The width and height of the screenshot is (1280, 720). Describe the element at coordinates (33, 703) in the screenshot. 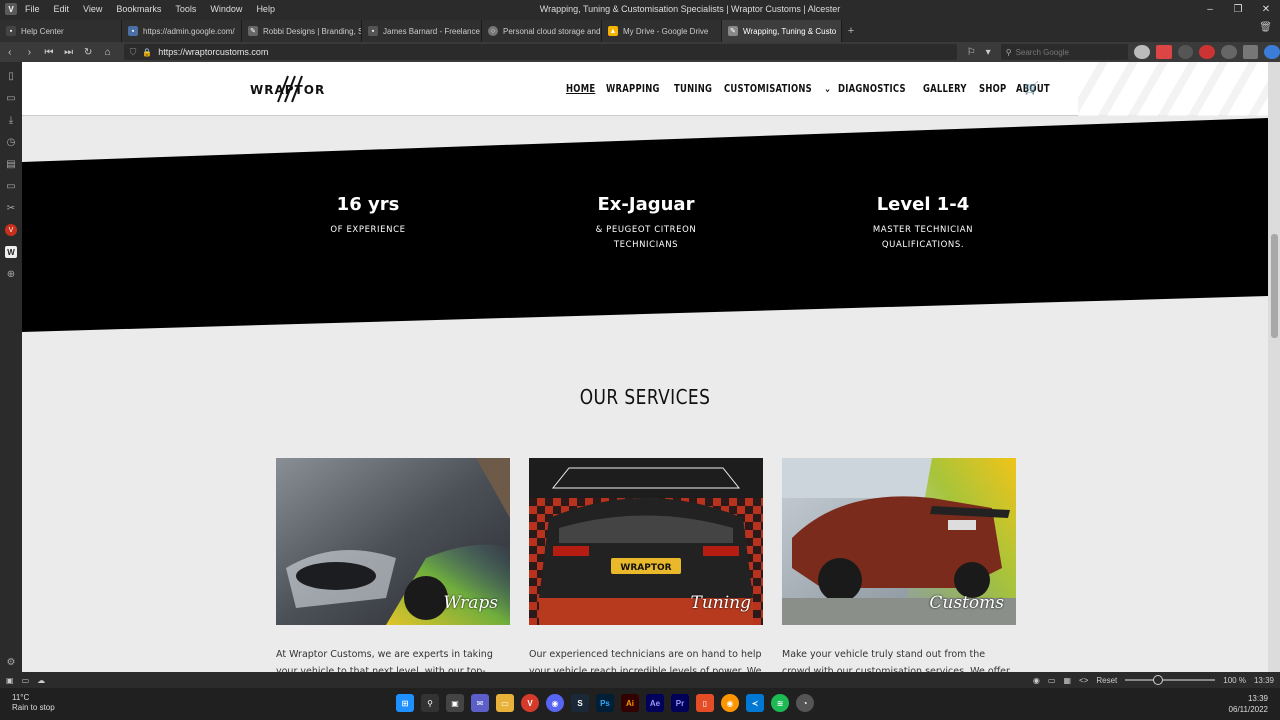

I see `weather-widget: 11°C Rain to stop` at that location.